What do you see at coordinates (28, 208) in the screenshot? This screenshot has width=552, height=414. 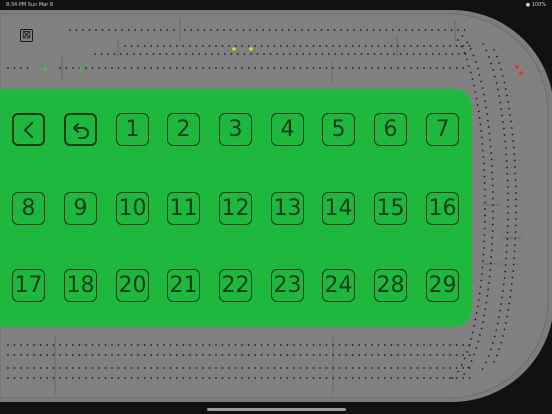 I see `score-key-8: 8` at bounding box center [28, 208].